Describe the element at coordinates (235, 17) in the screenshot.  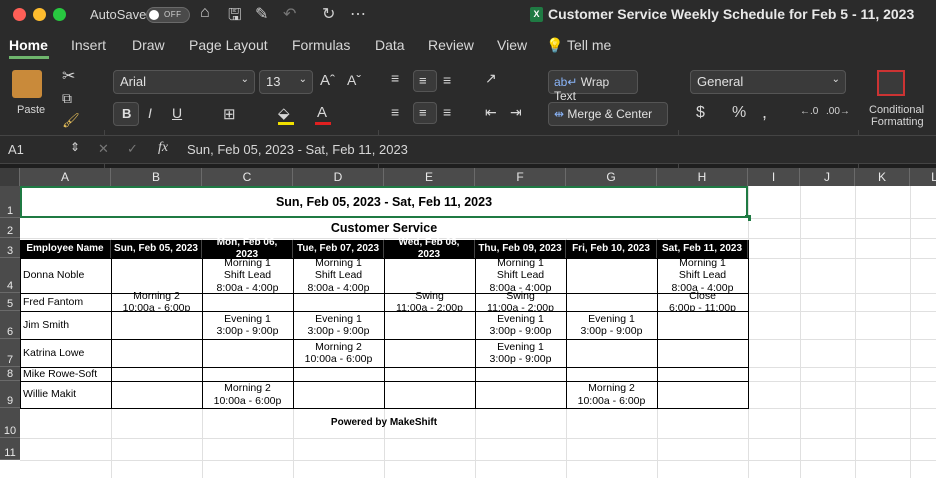
I see `save-icon: 🖫` at that location.